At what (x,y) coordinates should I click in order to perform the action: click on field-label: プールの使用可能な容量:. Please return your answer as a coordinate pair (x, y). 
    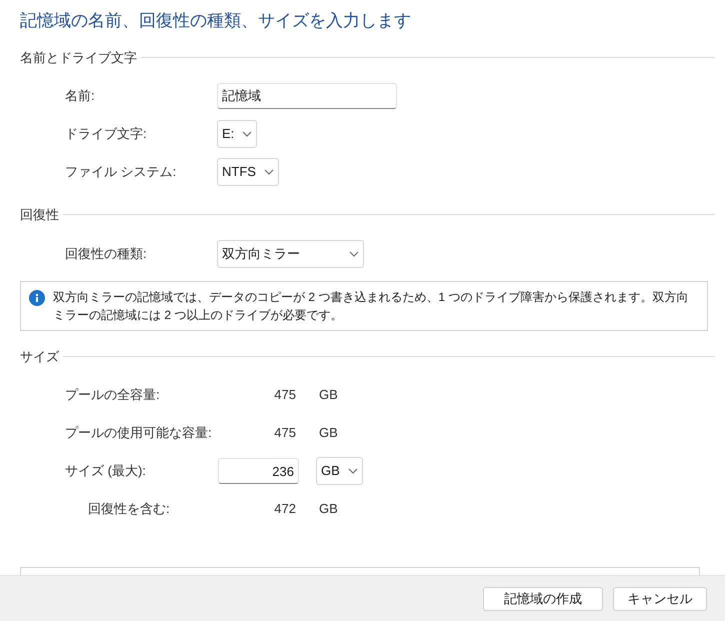
    Looking at the image, I should click on (138, 433).